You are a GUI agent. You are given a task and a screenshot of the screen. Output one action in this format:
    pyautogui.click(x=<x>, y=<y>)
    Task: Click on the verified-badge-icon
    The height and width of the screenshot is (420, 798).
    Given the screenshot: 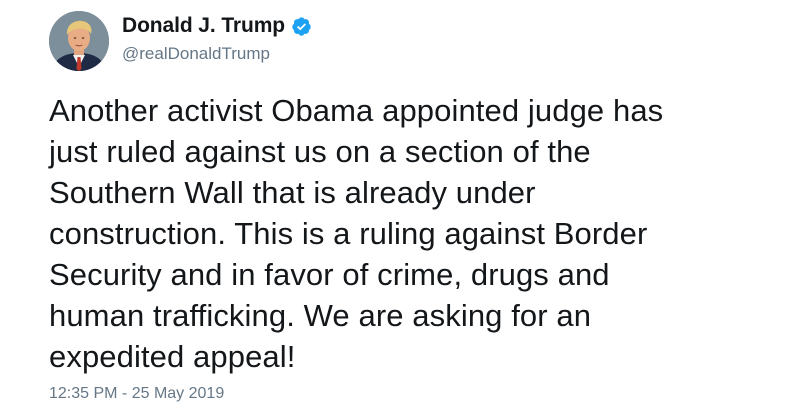 What is the action you would take?
    pyautogui.click(x=301, y=26)
    